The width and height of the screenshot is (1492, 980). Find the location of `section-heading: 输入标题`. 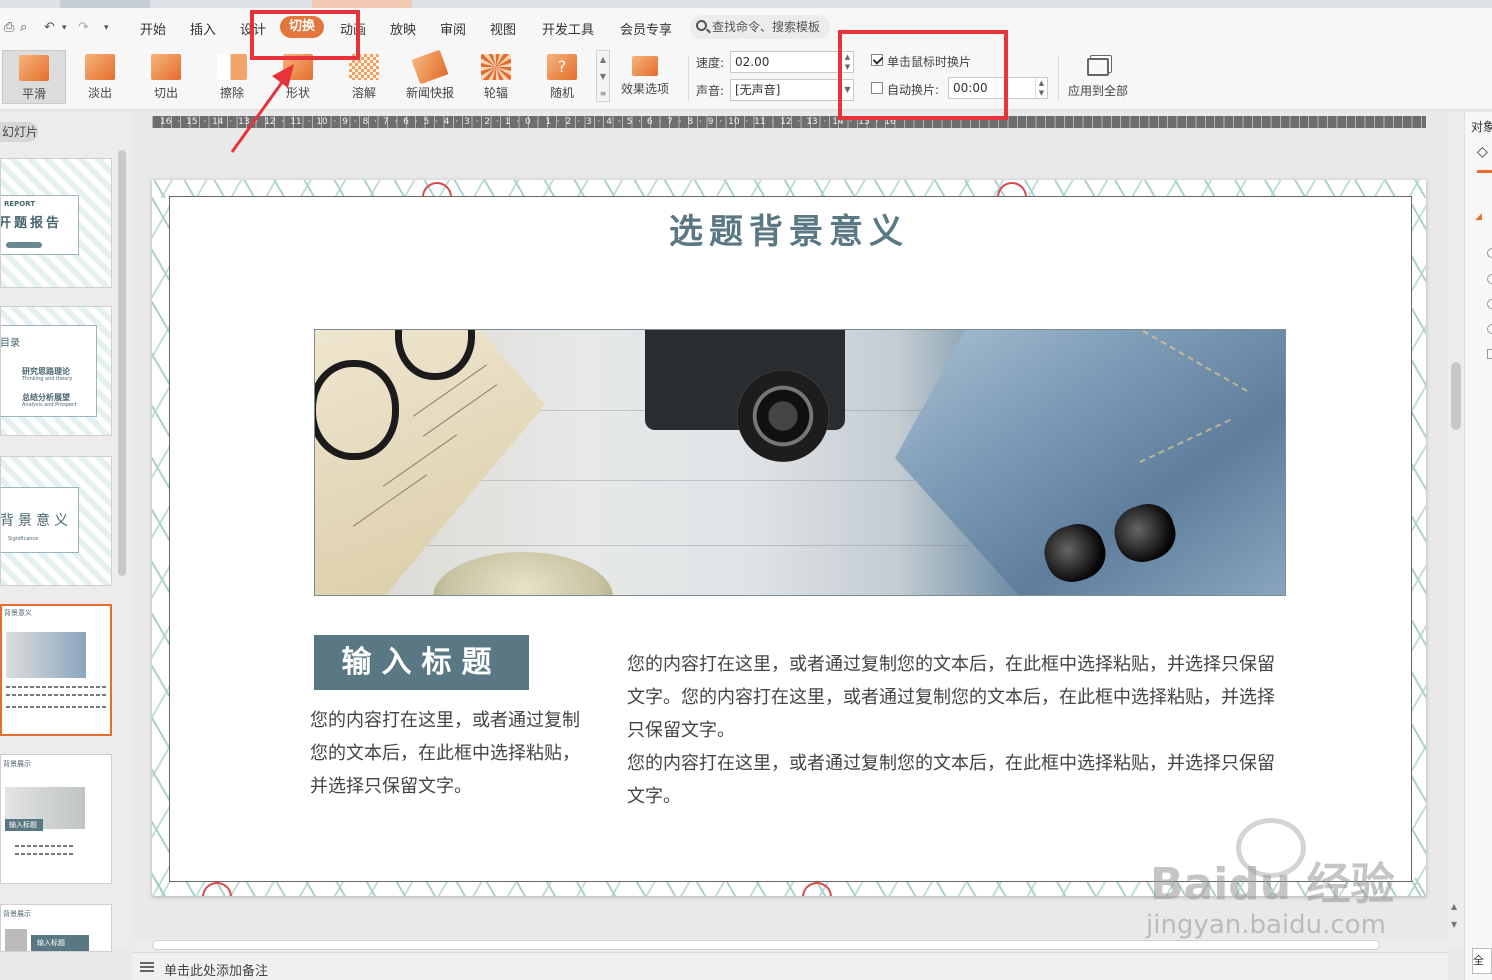

section-heading: 输入标题 is located at coordinates (421, 662).